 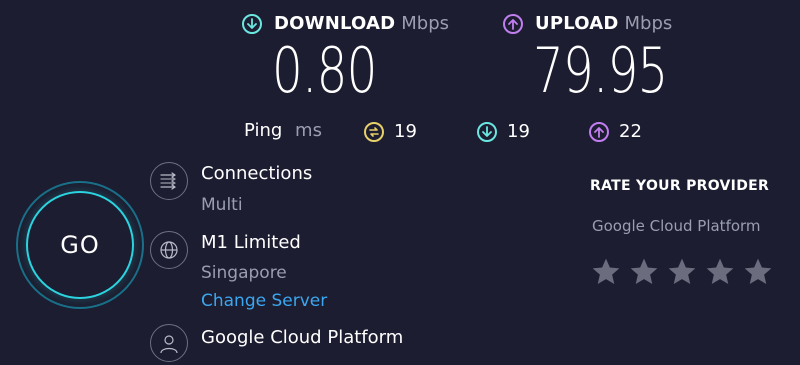 I want to click on globe-icon, so click(x=169, y=250).